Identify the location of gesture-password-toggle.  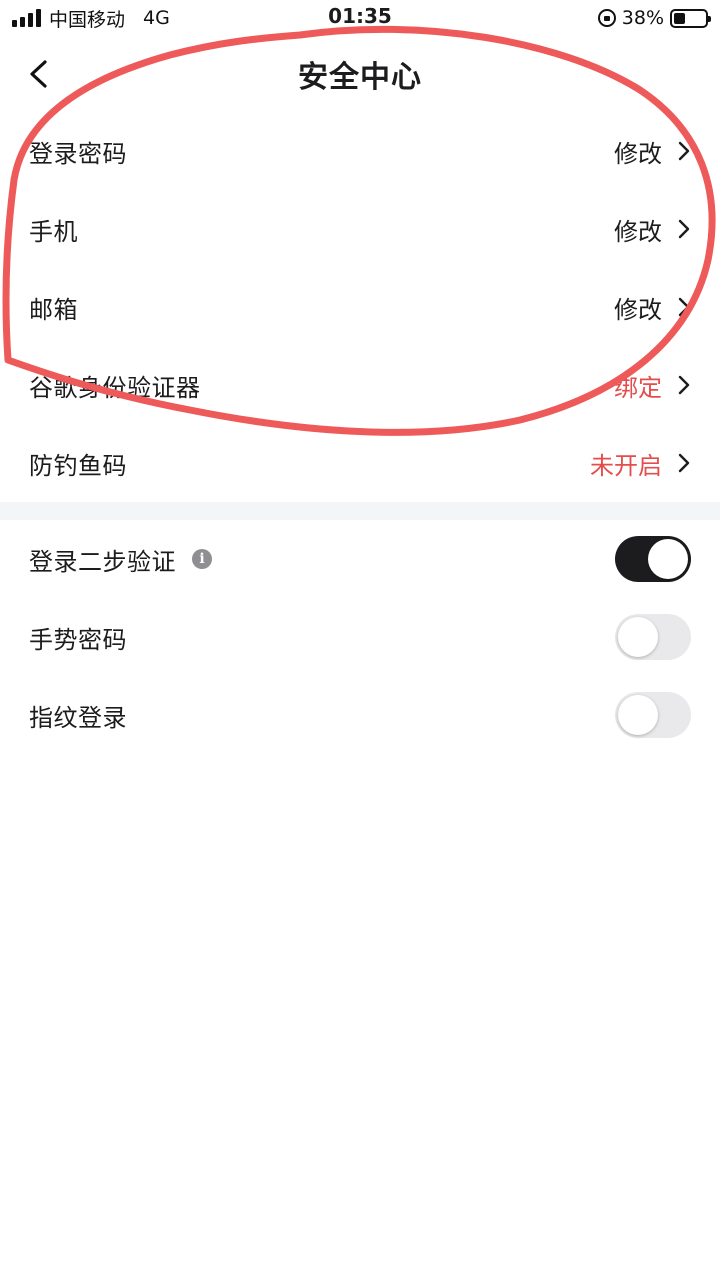
(653, 637).